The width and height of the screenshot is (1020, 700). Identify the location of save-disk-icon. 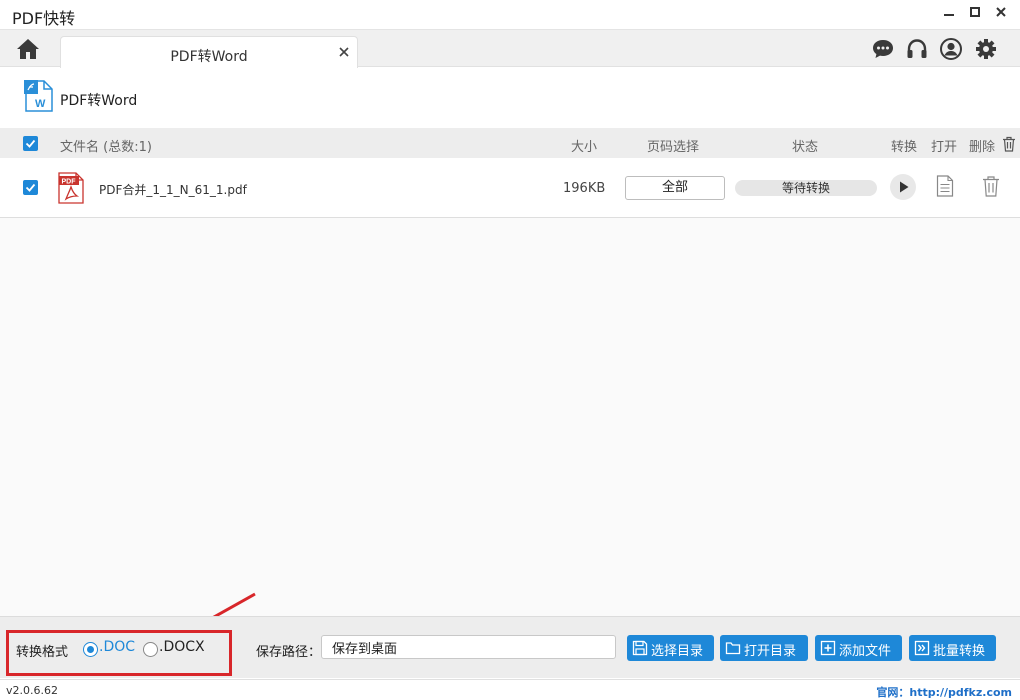
(640, 648).